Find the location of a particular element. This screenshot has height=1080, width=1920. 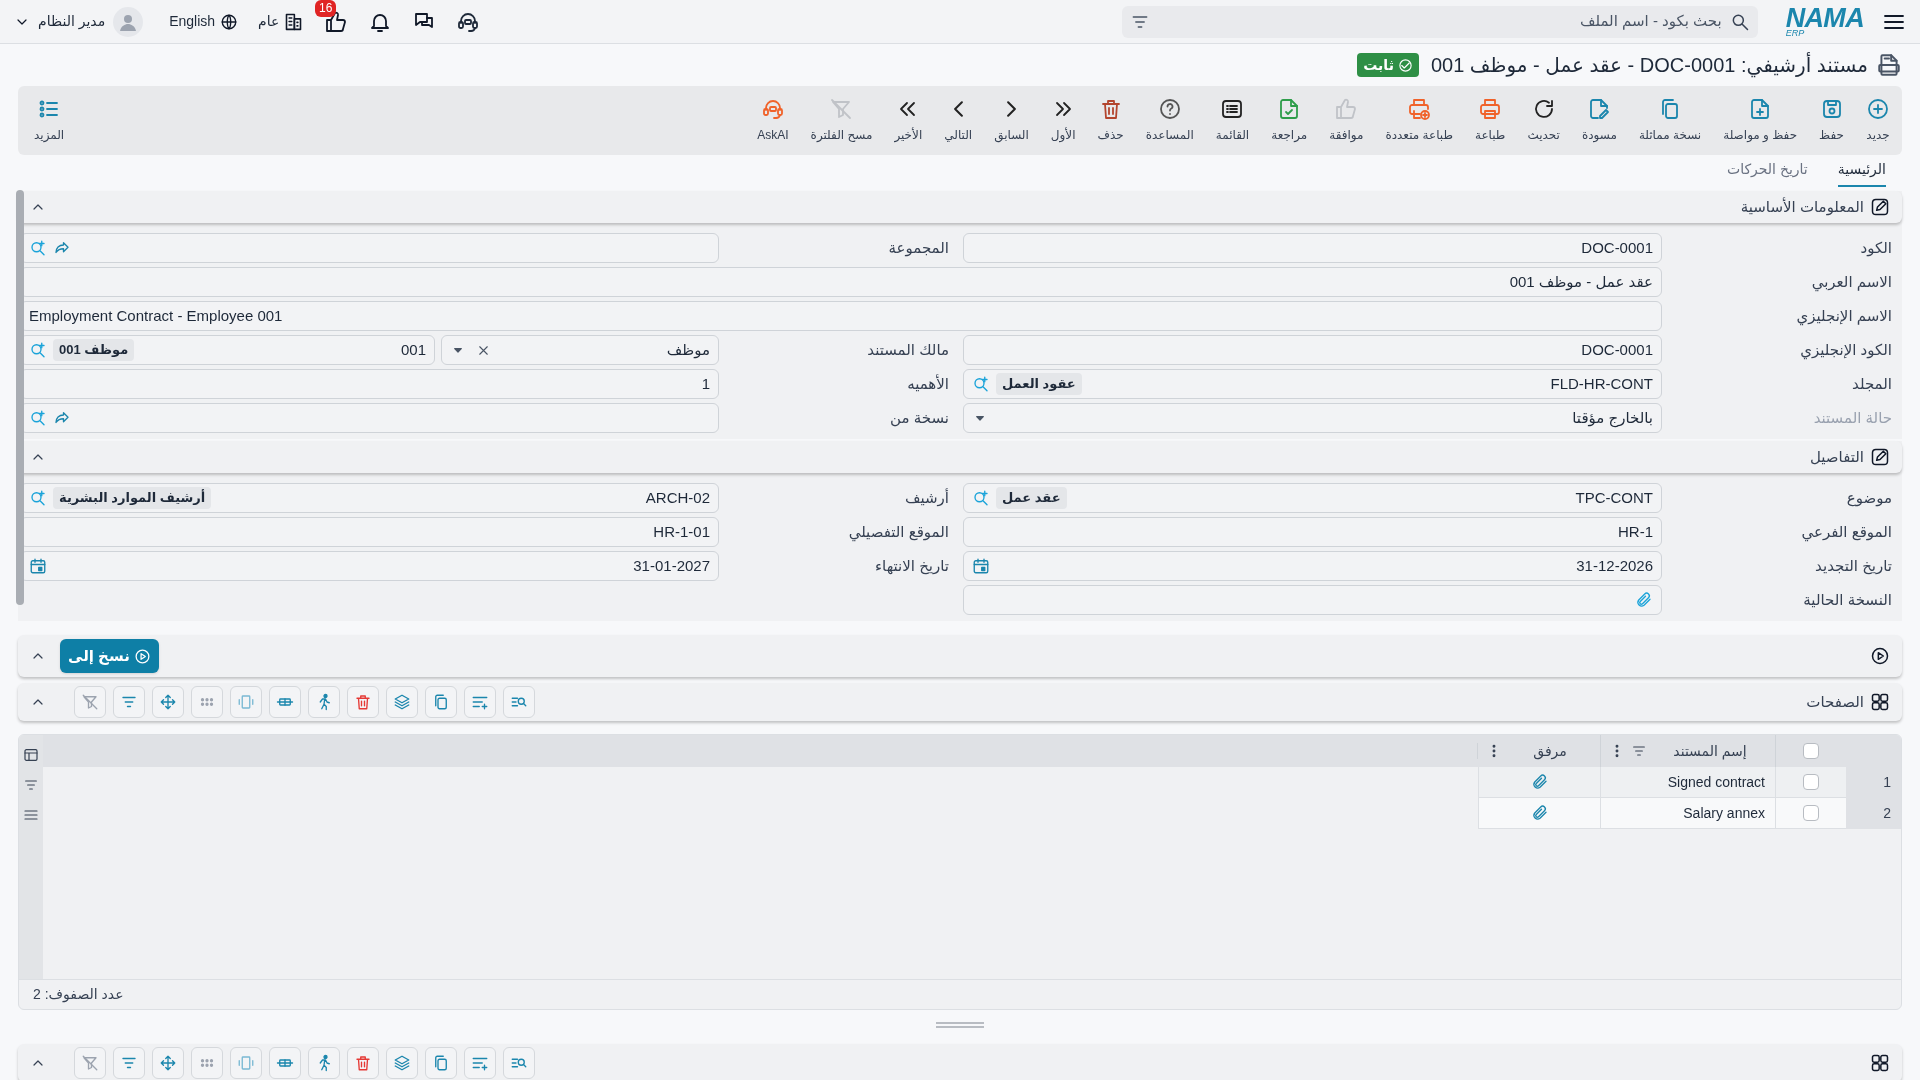

lookup-tag: أرشيف الموارد البشرية is located at coordinates (132, 498).